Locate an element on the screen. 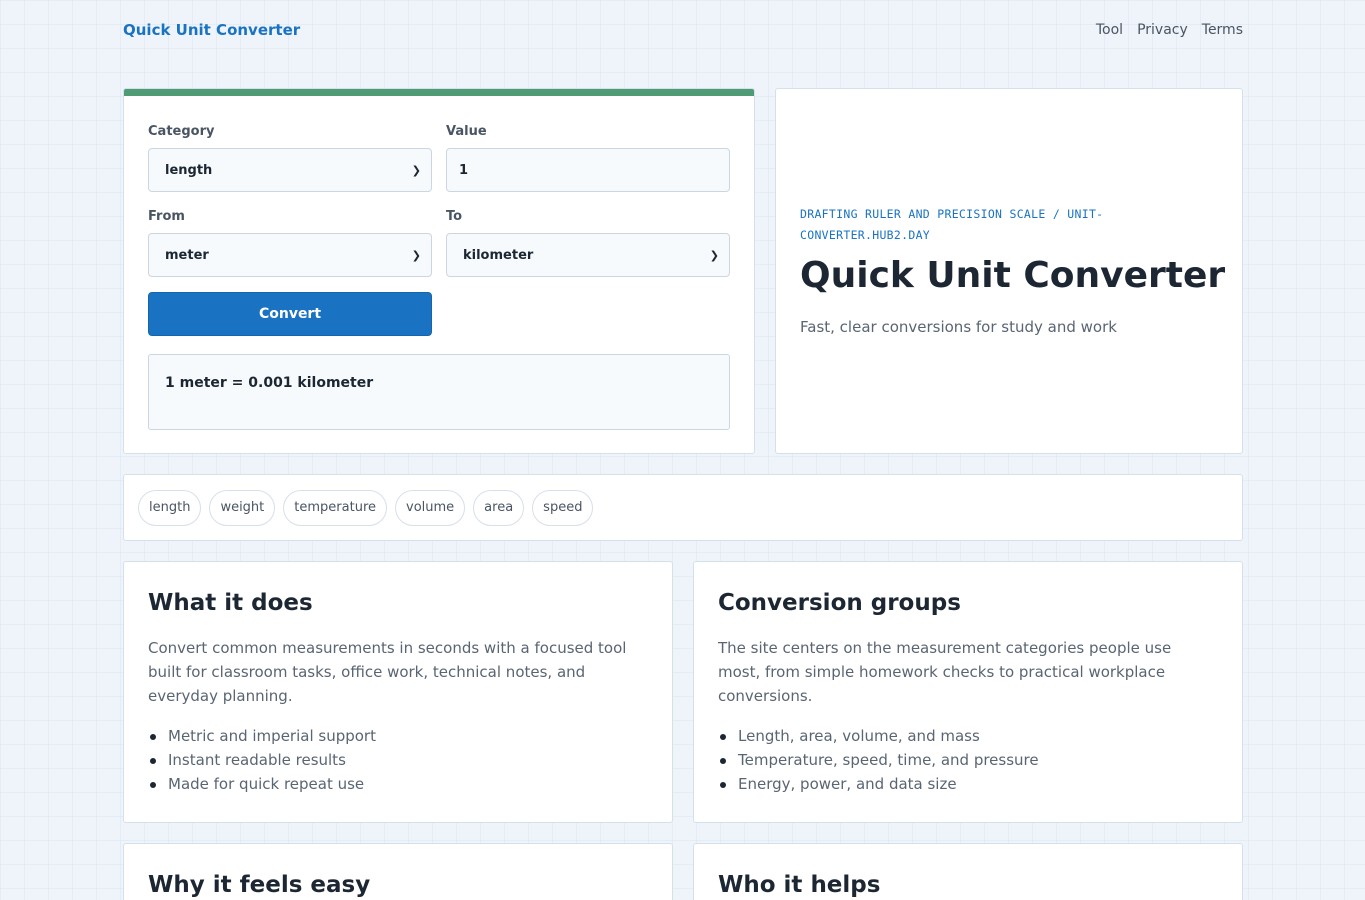  value-field: Value 1 is located at coordinates (588, 158).